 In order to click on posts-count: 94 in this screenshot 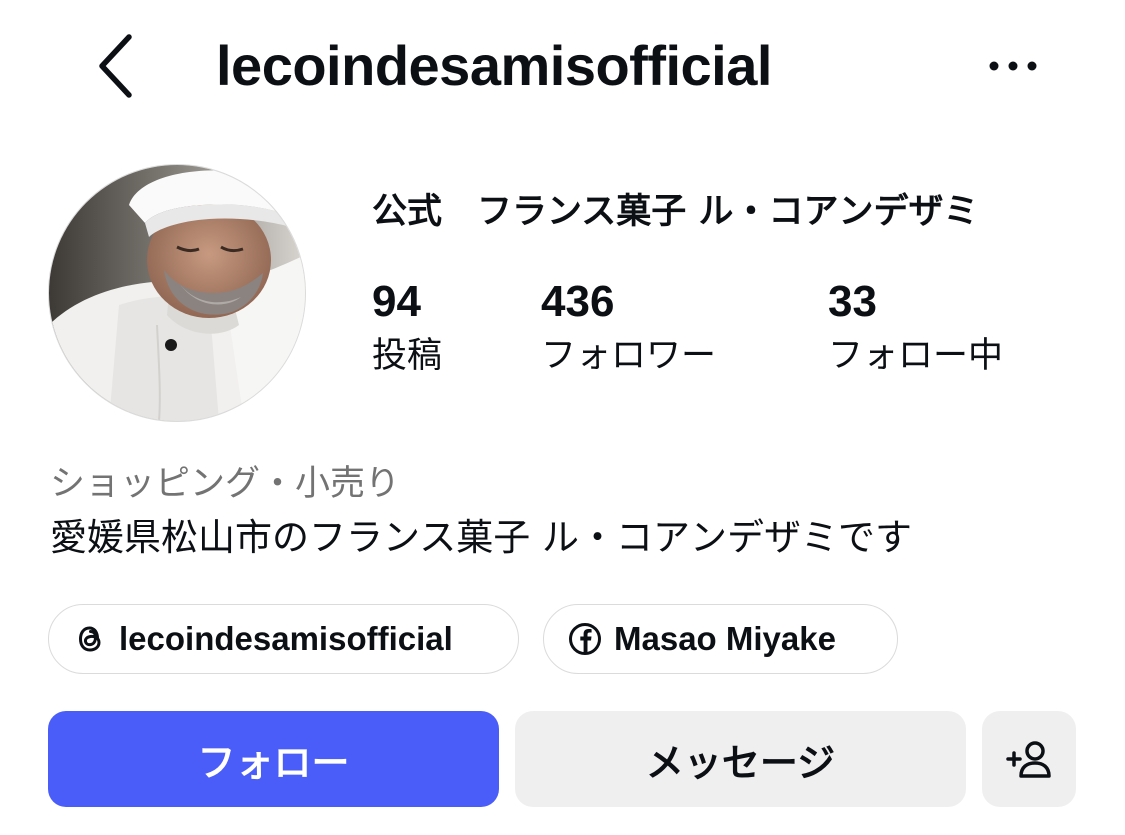, I will do `click(396, 301)`.